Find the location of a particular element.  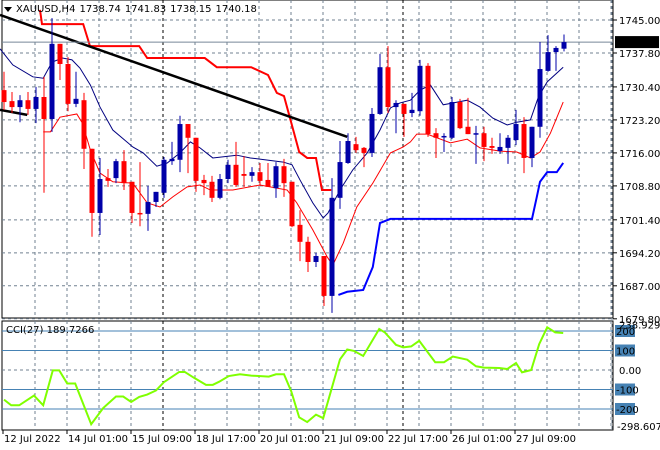

cci-min-label: -298.6071 is located at coordinates (638, 427).